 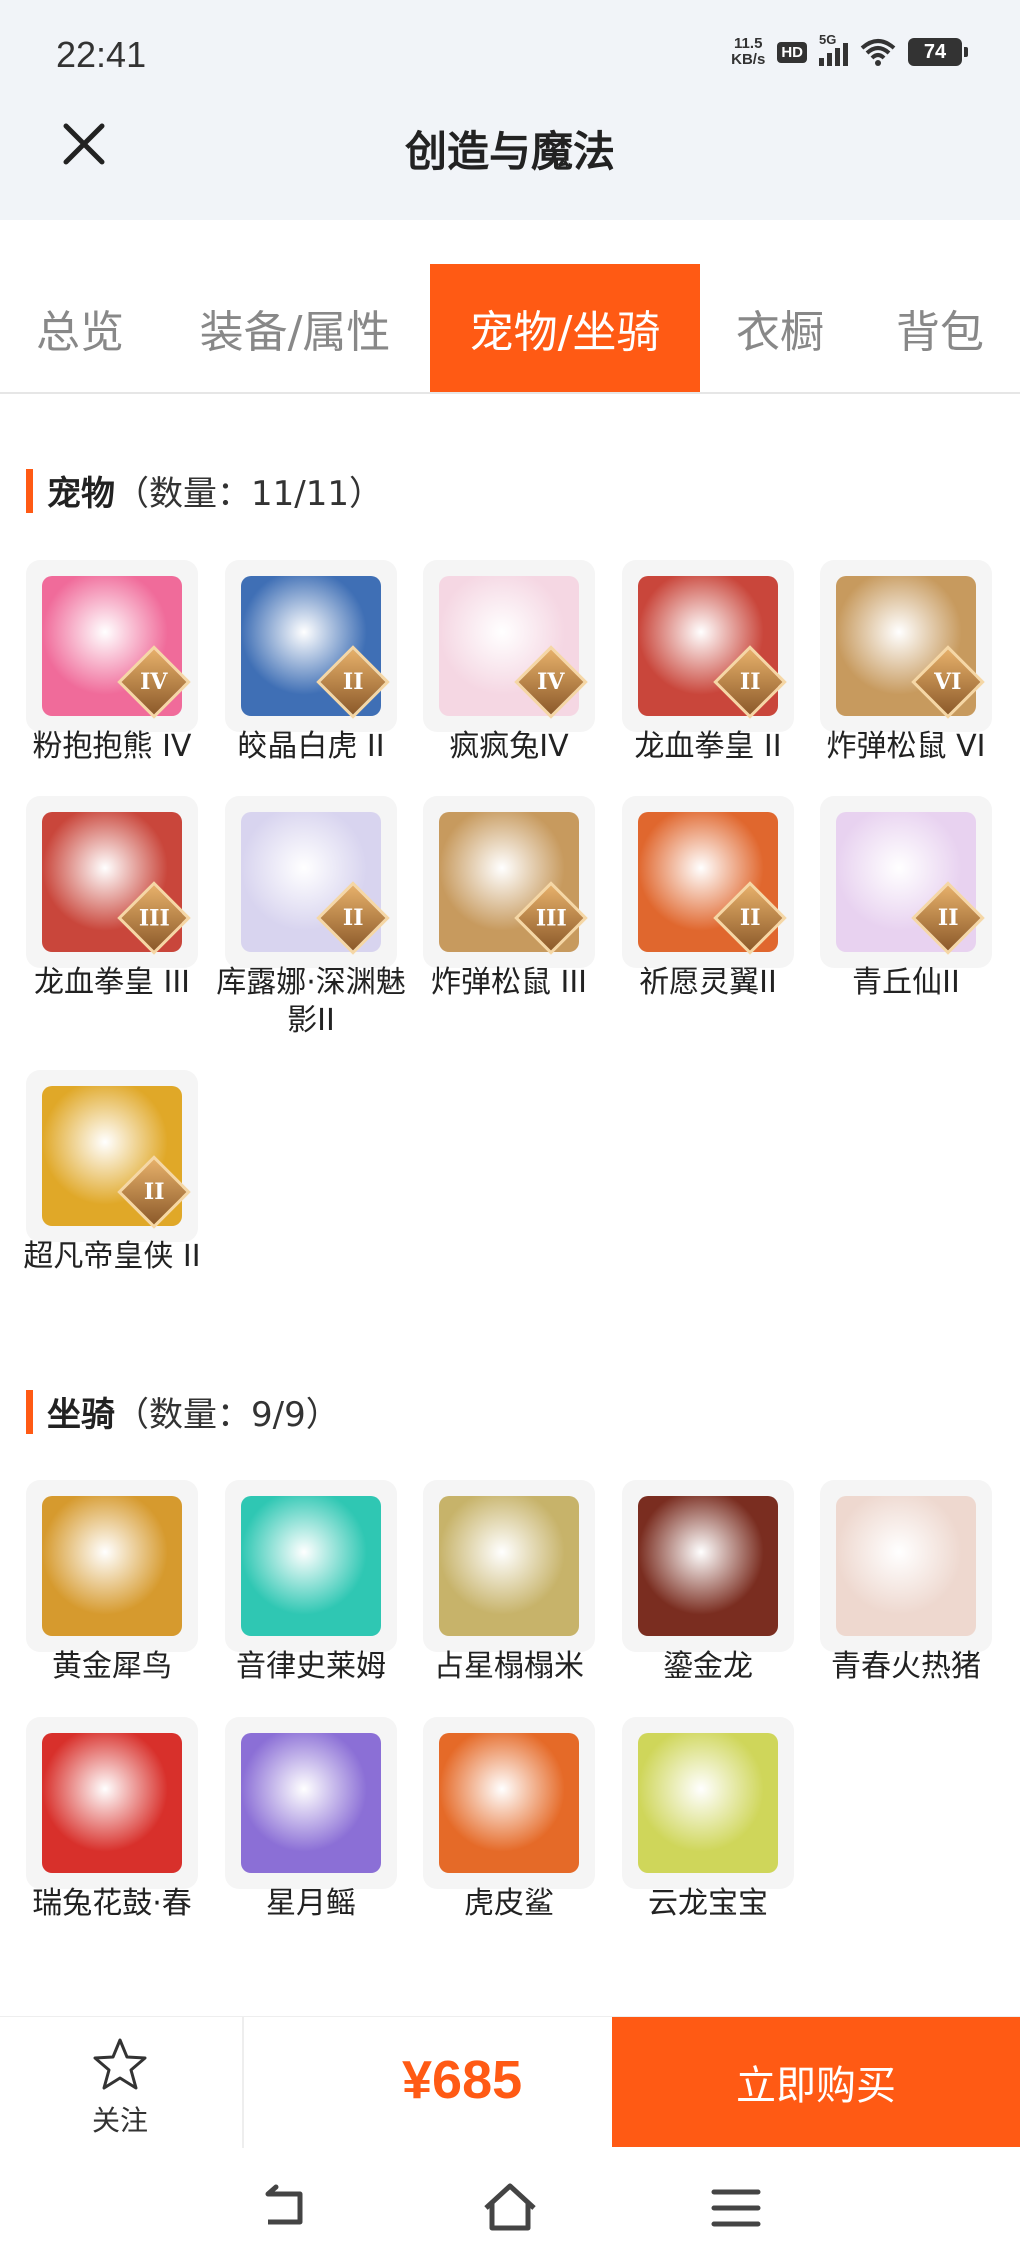 What do you see at coordinates (462, 2080) in the screenshot?
I see `price: ¥685` at bounding box center [462, 2080].